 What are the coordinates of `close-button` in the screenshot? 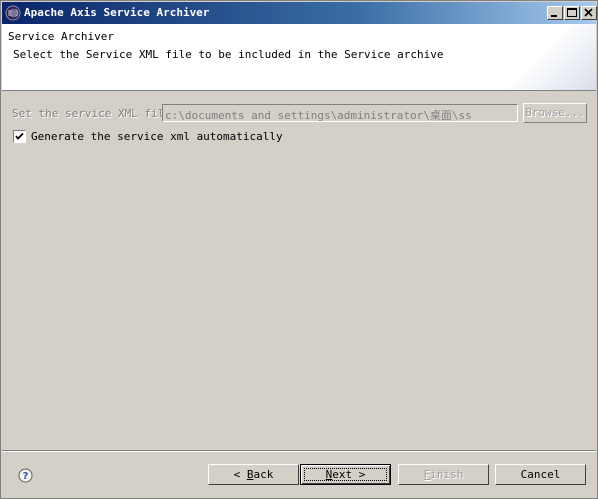 It's located at (589, 13).